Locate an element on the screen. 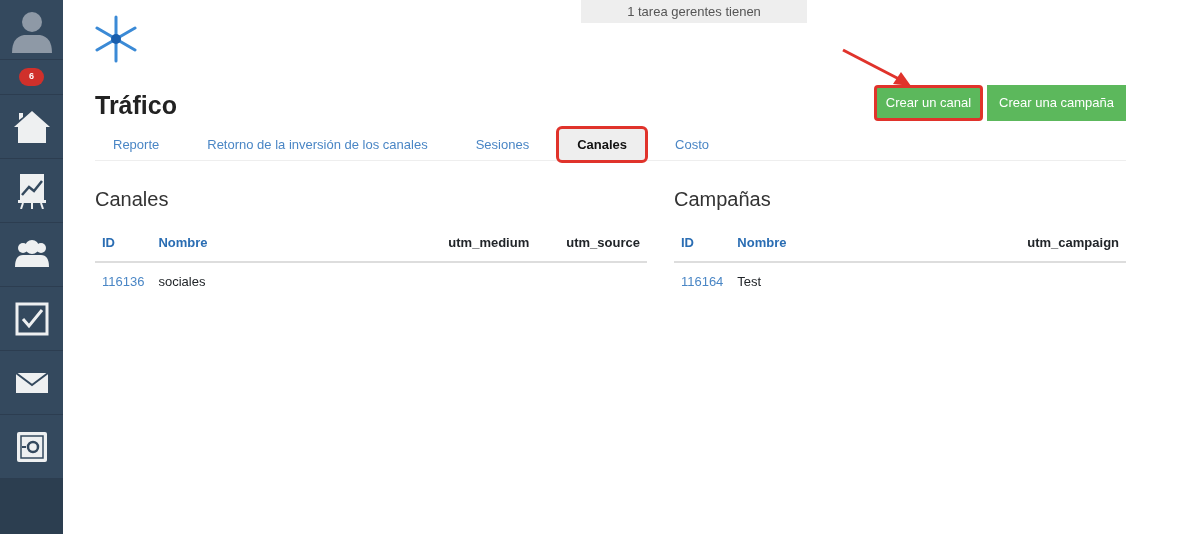 The height and width of the screenshot is (534, 1200). column-header: utm_campaign is located at coordinates (1061, 243).